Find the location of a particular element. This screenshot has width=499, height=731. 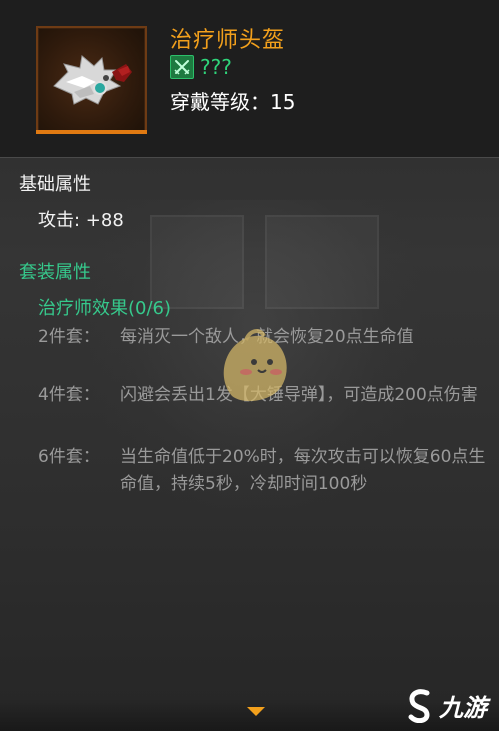

base-attributes-title: 基础属性 is located at coordinates (55, 184).